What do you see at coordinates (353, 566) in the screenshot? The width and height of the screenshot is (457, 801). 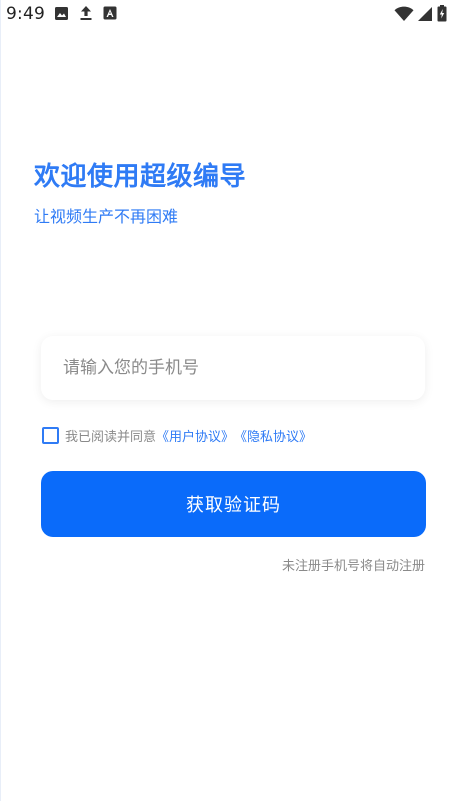 I see `auto-register-note: 未注册手机号将自动注册` at bounding box center [353, 566].